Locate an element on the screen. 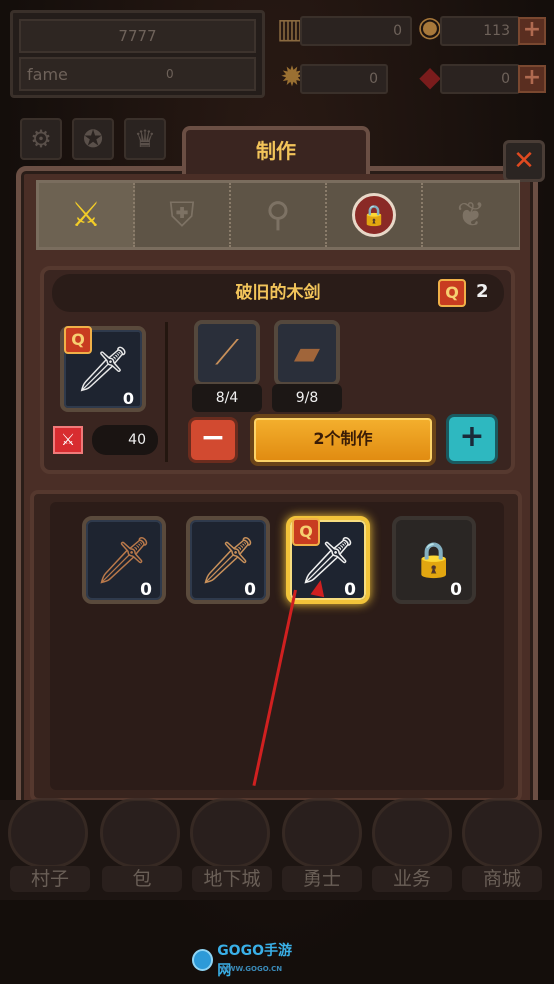  watermark-subtext: WWW.GOGO.CN is located at coordinates (251, 969).